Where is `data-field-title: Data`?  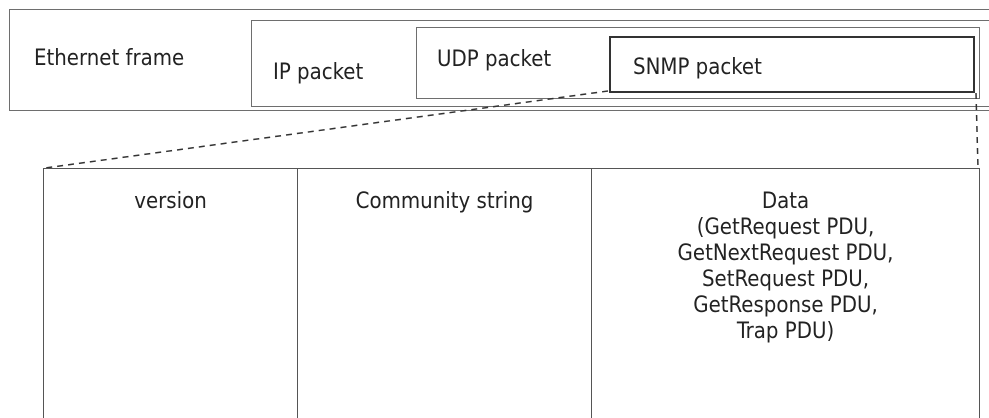 data-field-title: Data is located at coordinates (785, 201).